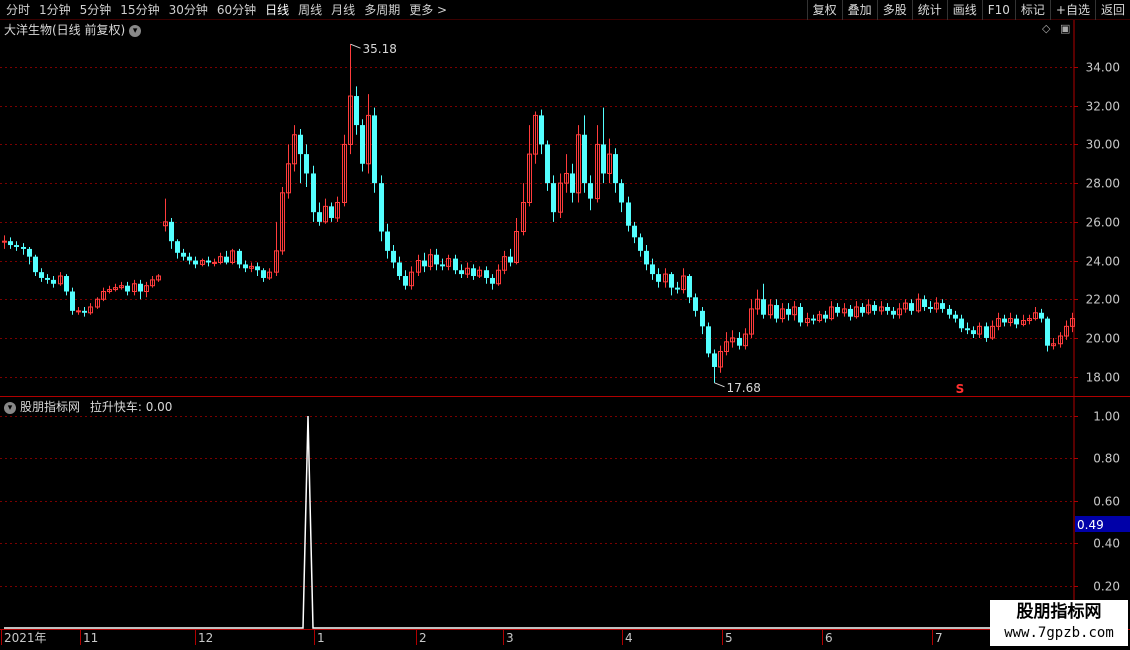 The height and width of the screenshot is (650, 1130). What do you see at coordinates (1103, 145) in the screenshot?
I see `price-tick-label: 30.00` at bounding box center [1103, 145].